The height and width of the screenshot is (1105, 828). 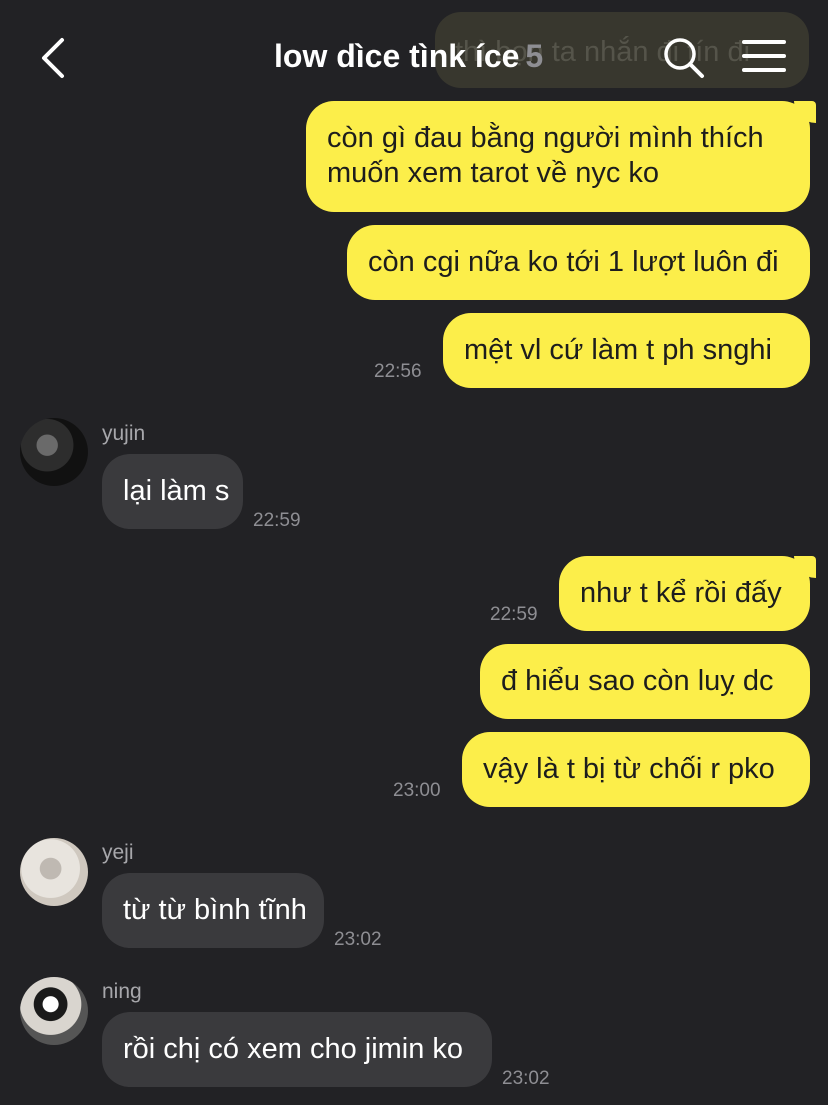 I want to click on search-icon, so click(x=684, y=58).